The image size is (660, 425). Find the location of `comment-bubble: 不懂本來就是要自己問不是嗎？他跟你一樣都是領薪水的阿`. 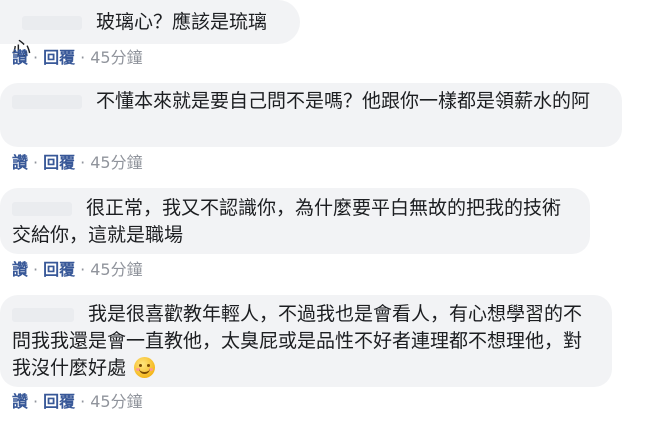

comment-bubble: 不懂本來就是要自己問不是嗎？他跟你一樣都是領薪水的阿 is located at coordinates (311, 115).